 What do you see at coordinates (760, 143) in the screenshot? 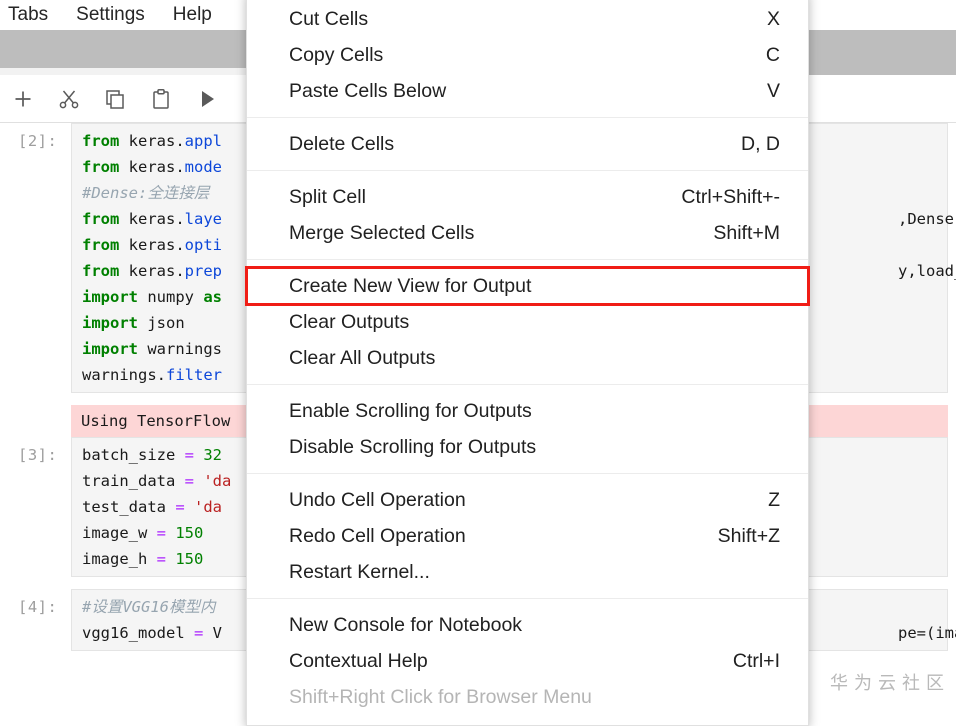
I see `menu-item-shortcut: D, D` at bounding box center [760, 143].